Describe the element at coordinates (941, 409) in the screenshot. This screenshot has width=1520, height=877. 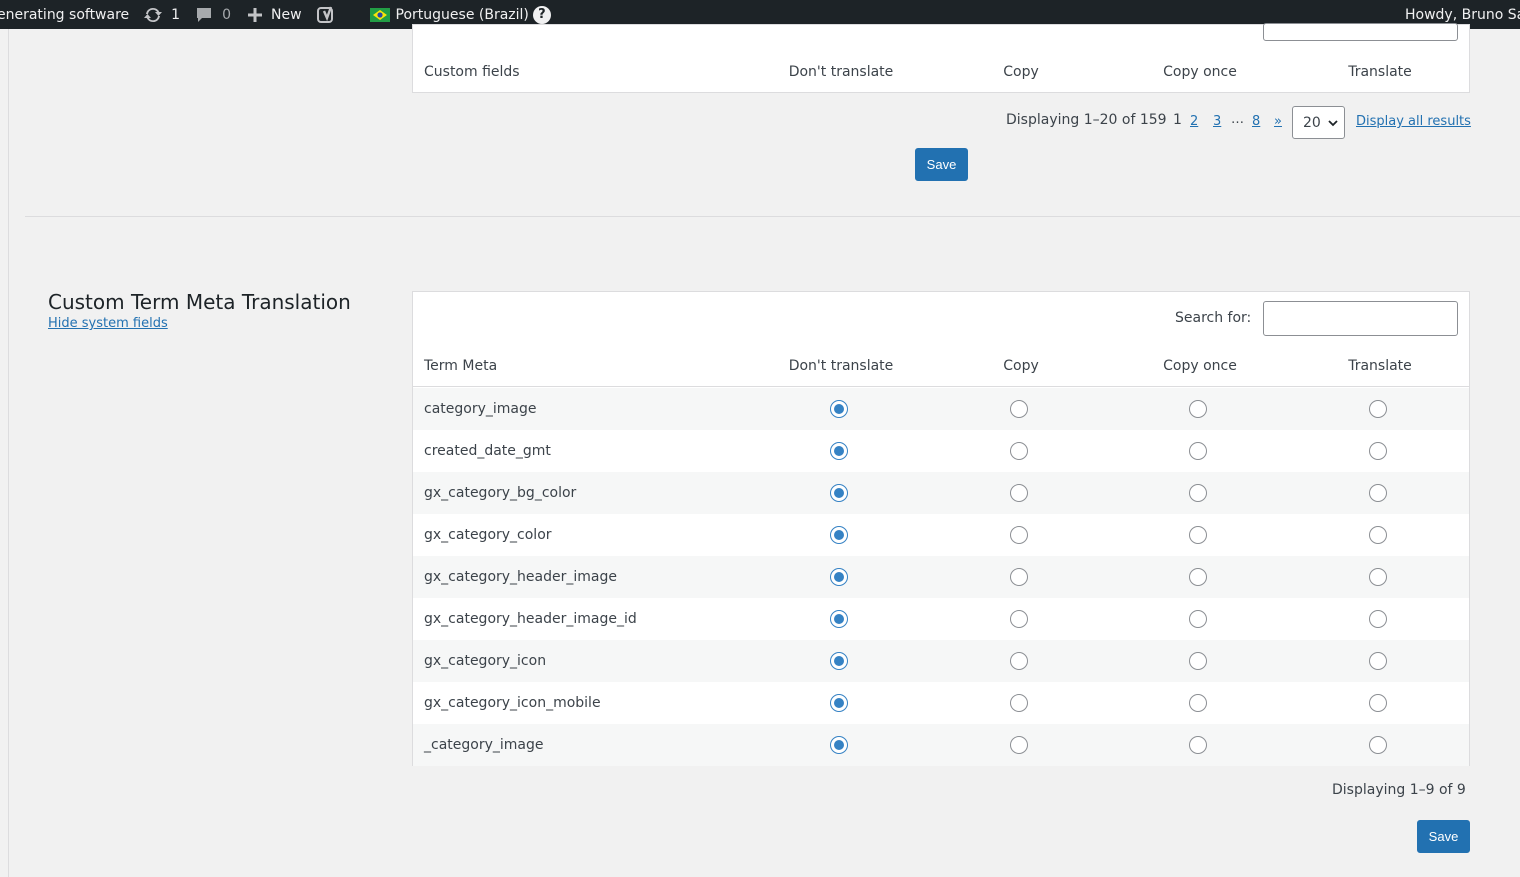
I see `table-row: category_image` at that location.